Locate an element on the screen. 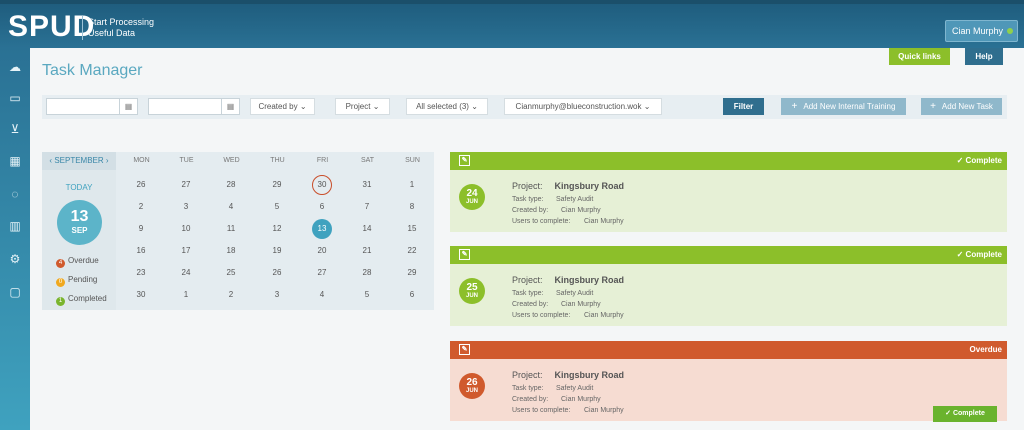  created-by-value: Cian Murphy is located at coordinates (581, 304).